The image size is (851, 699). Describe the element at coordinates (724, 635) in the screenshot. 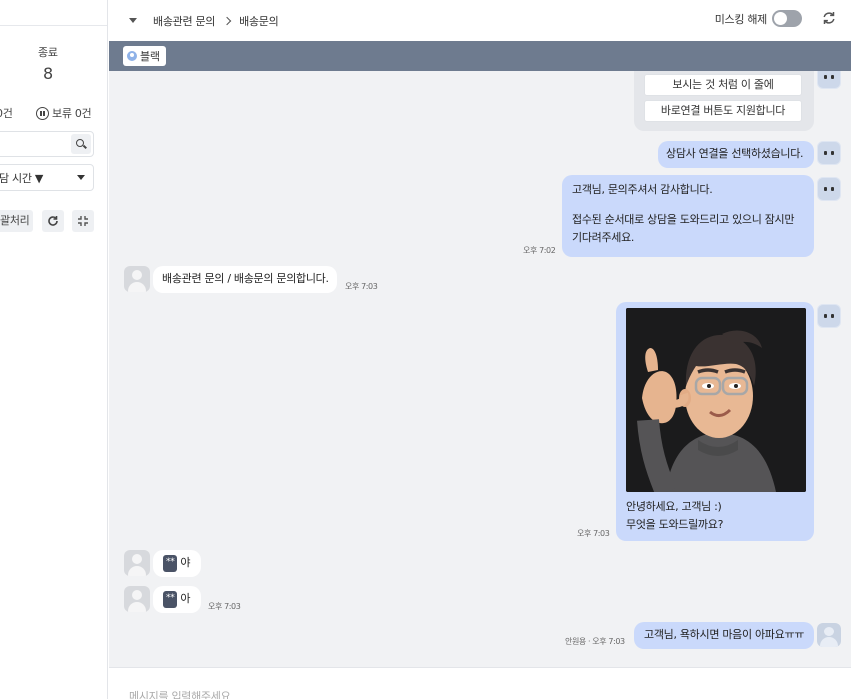

I see `agent-message: 고객님, 욕하시면 마음이 아파요ㅠㅠ` at that location.